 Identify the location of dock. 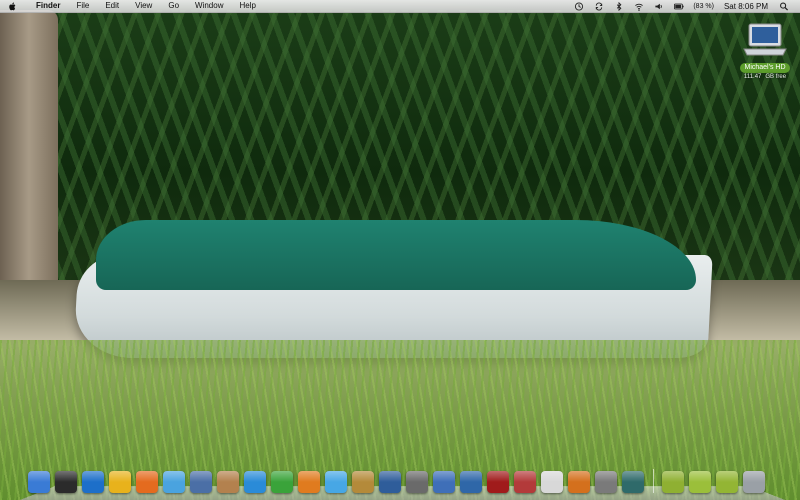
(402, 480).